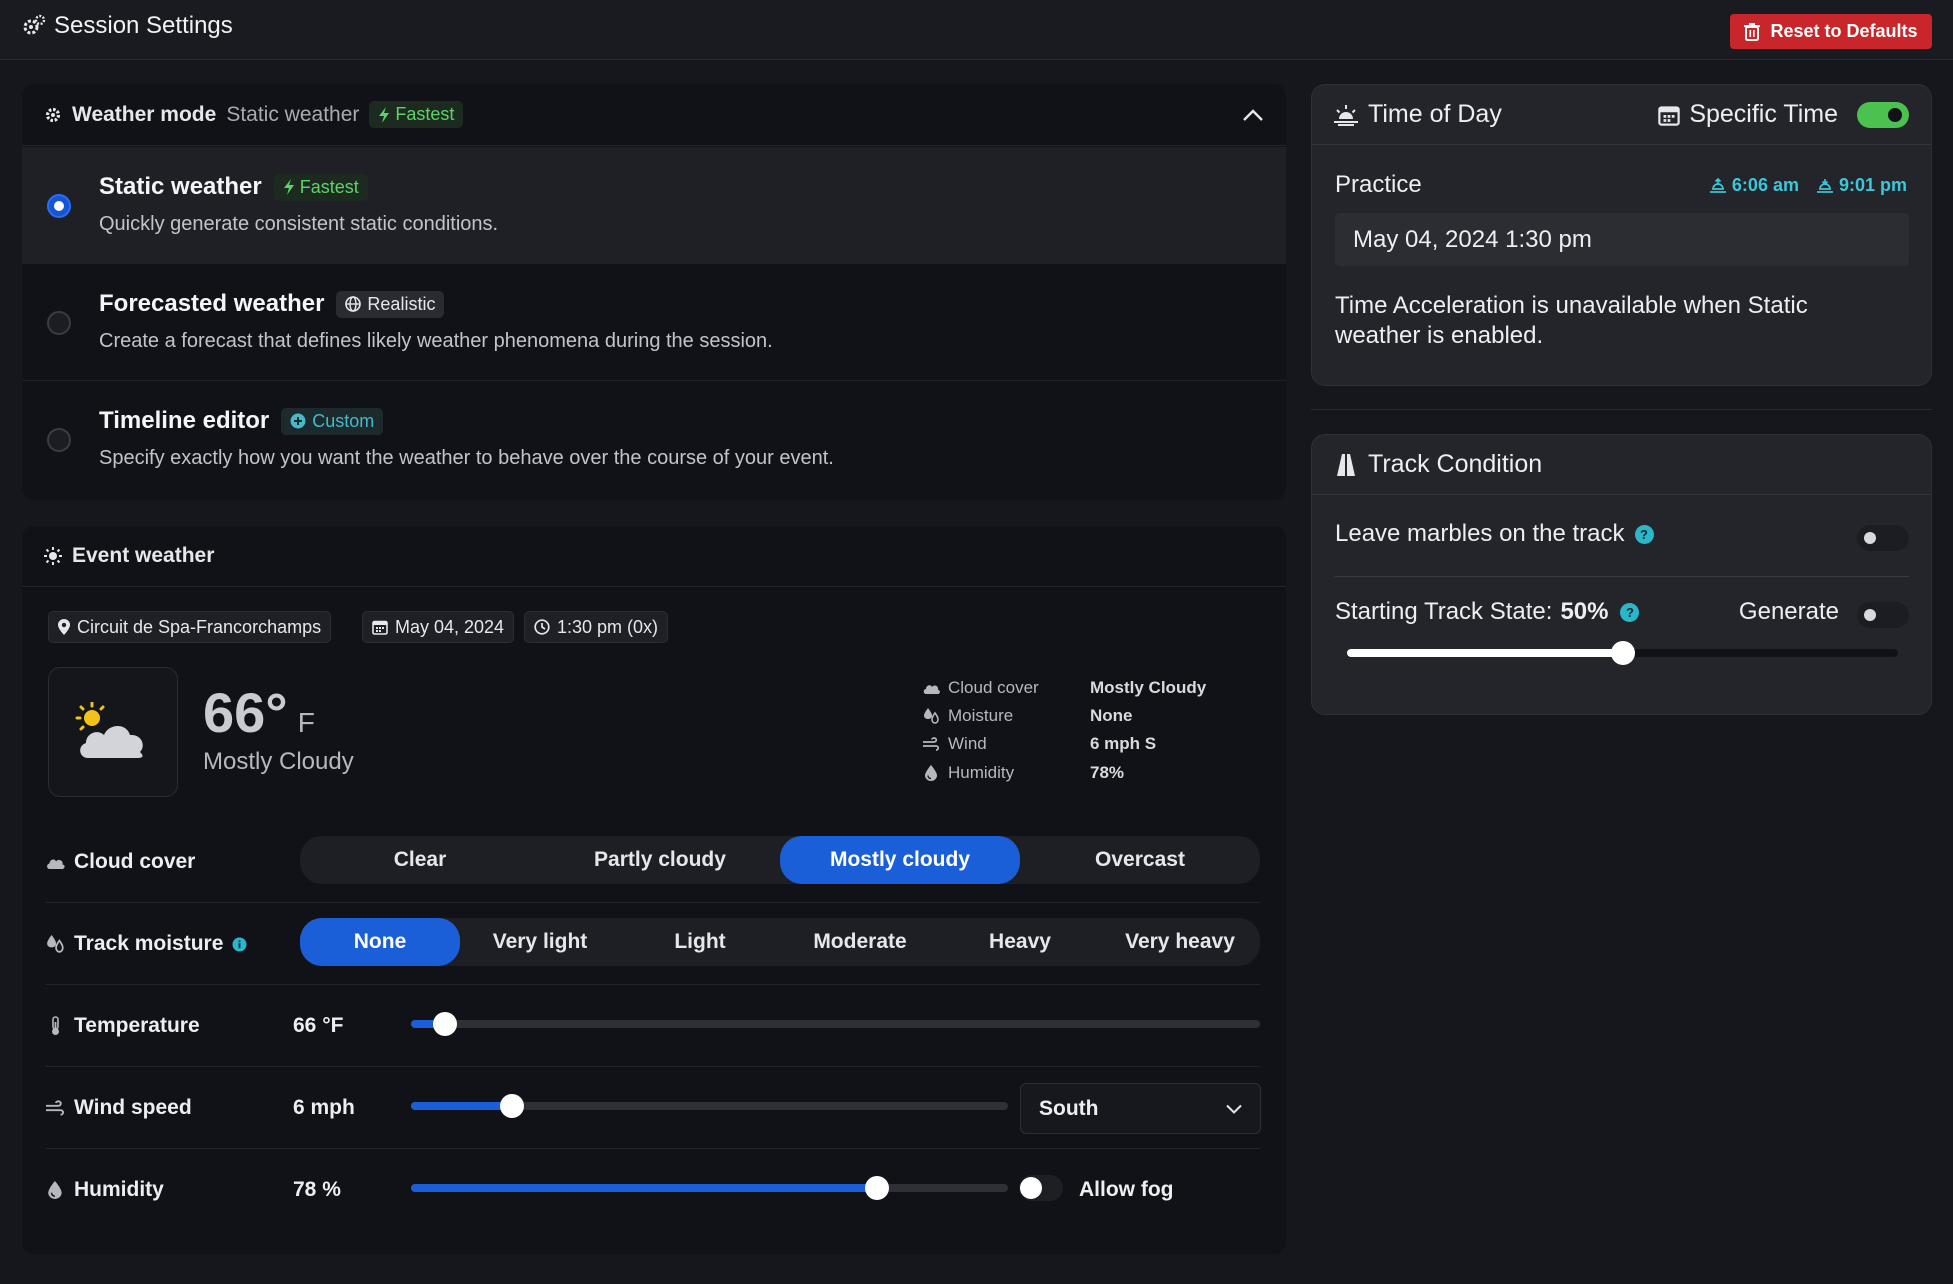 This screenshot has height=1284, width=1953. I want to click on allow-fog-label: Allow fog, so click(1126, 1189).